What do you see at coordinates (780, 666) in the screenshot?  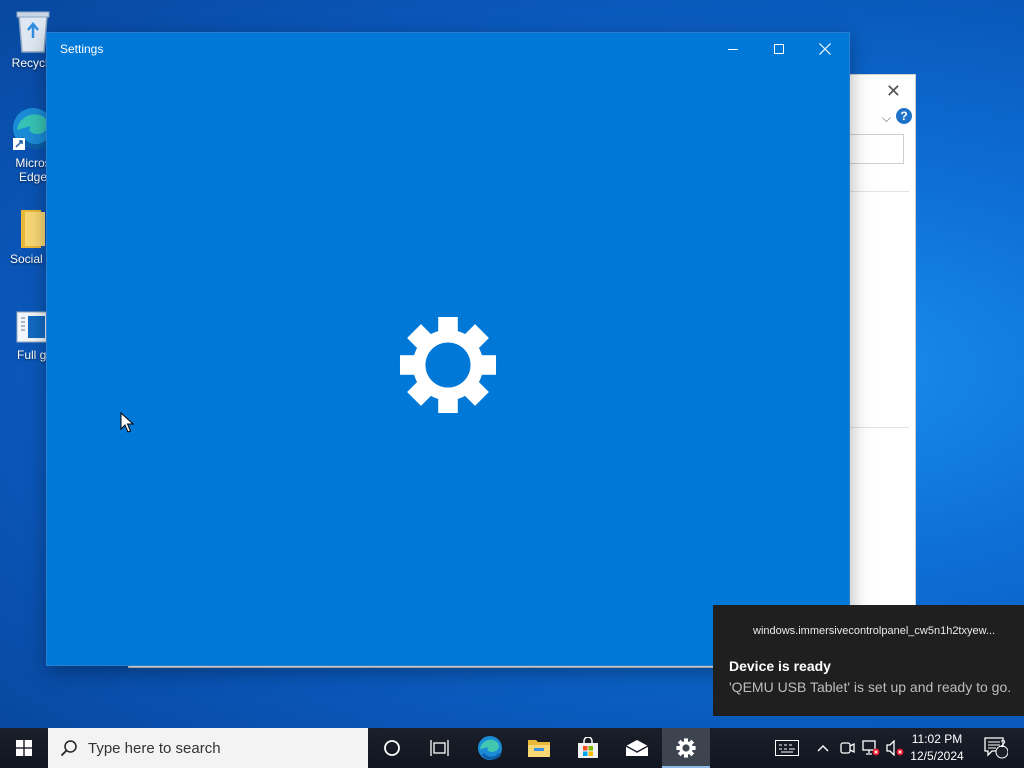 I see `notification-title: Device is ready` at bounding box center [780, 666].